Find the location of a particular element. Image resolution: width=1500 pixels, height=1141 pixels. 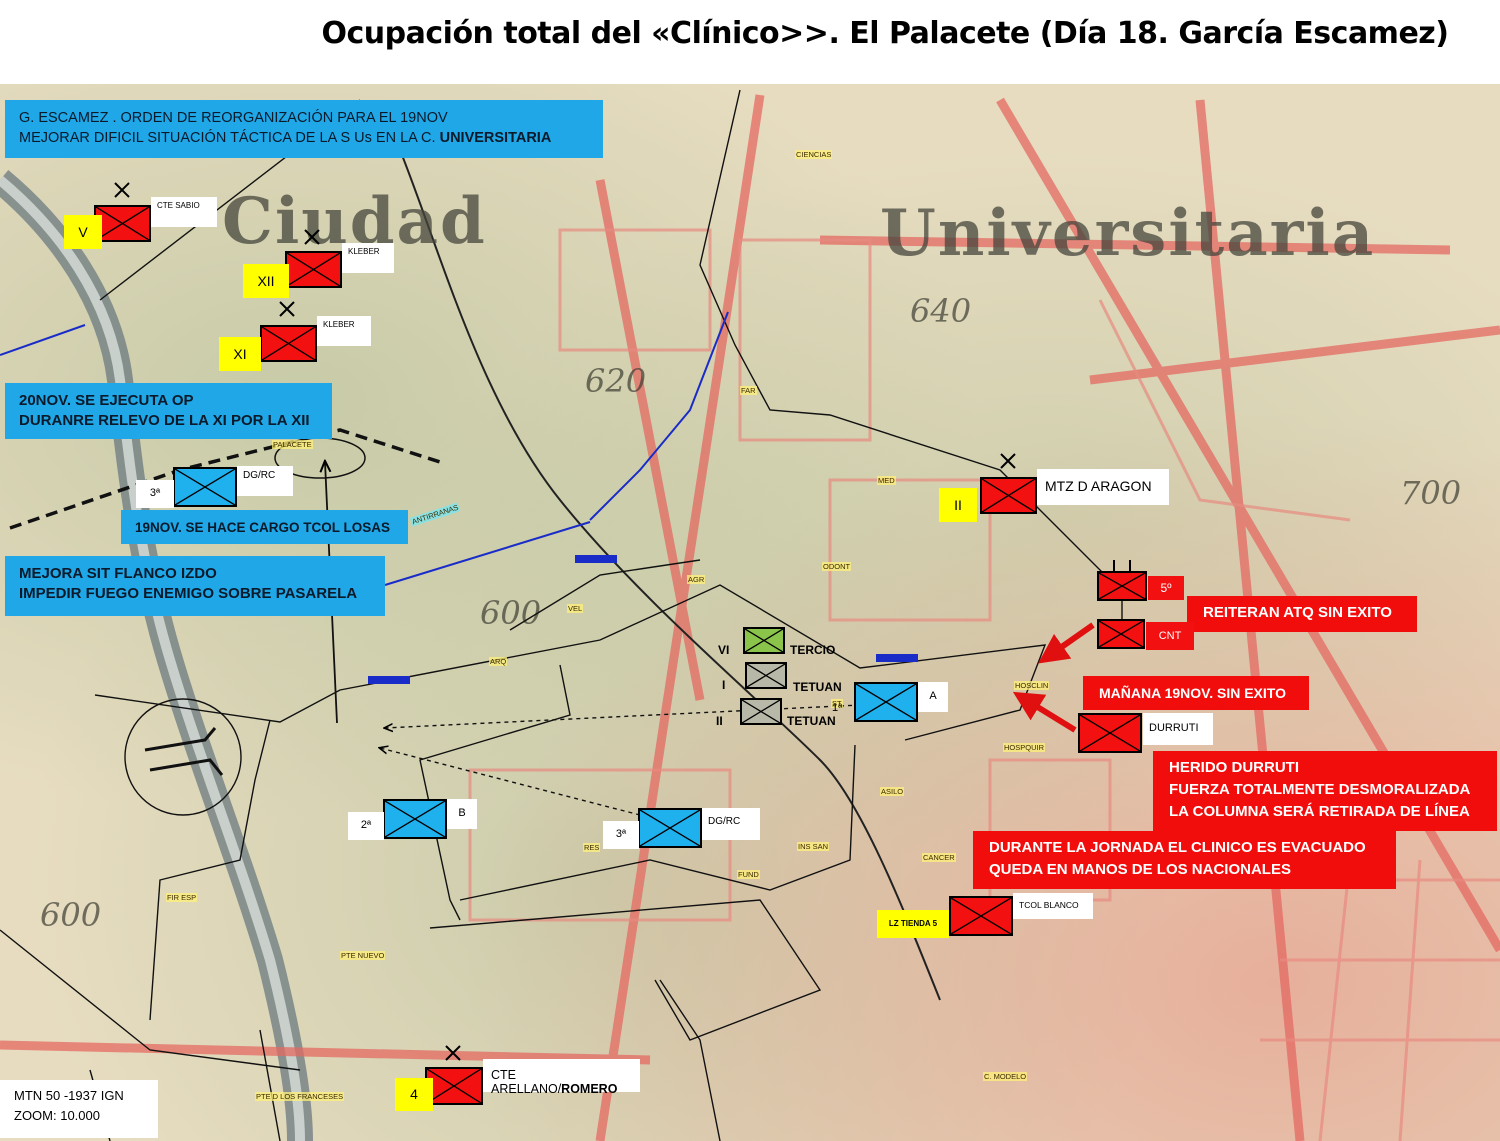

unit-dgrc-top-symbol is located at coordinates (205, 487).